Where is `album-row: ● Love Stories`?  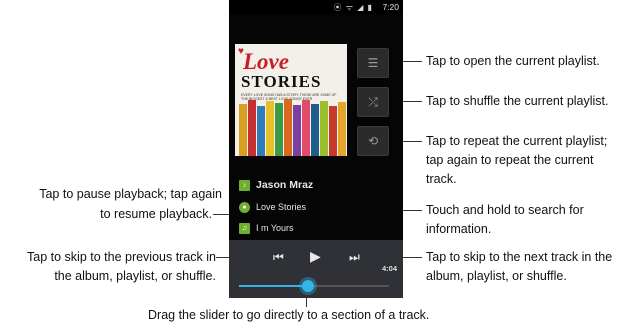
album-row: ● Love Stories is located at coordinates (272, 207).